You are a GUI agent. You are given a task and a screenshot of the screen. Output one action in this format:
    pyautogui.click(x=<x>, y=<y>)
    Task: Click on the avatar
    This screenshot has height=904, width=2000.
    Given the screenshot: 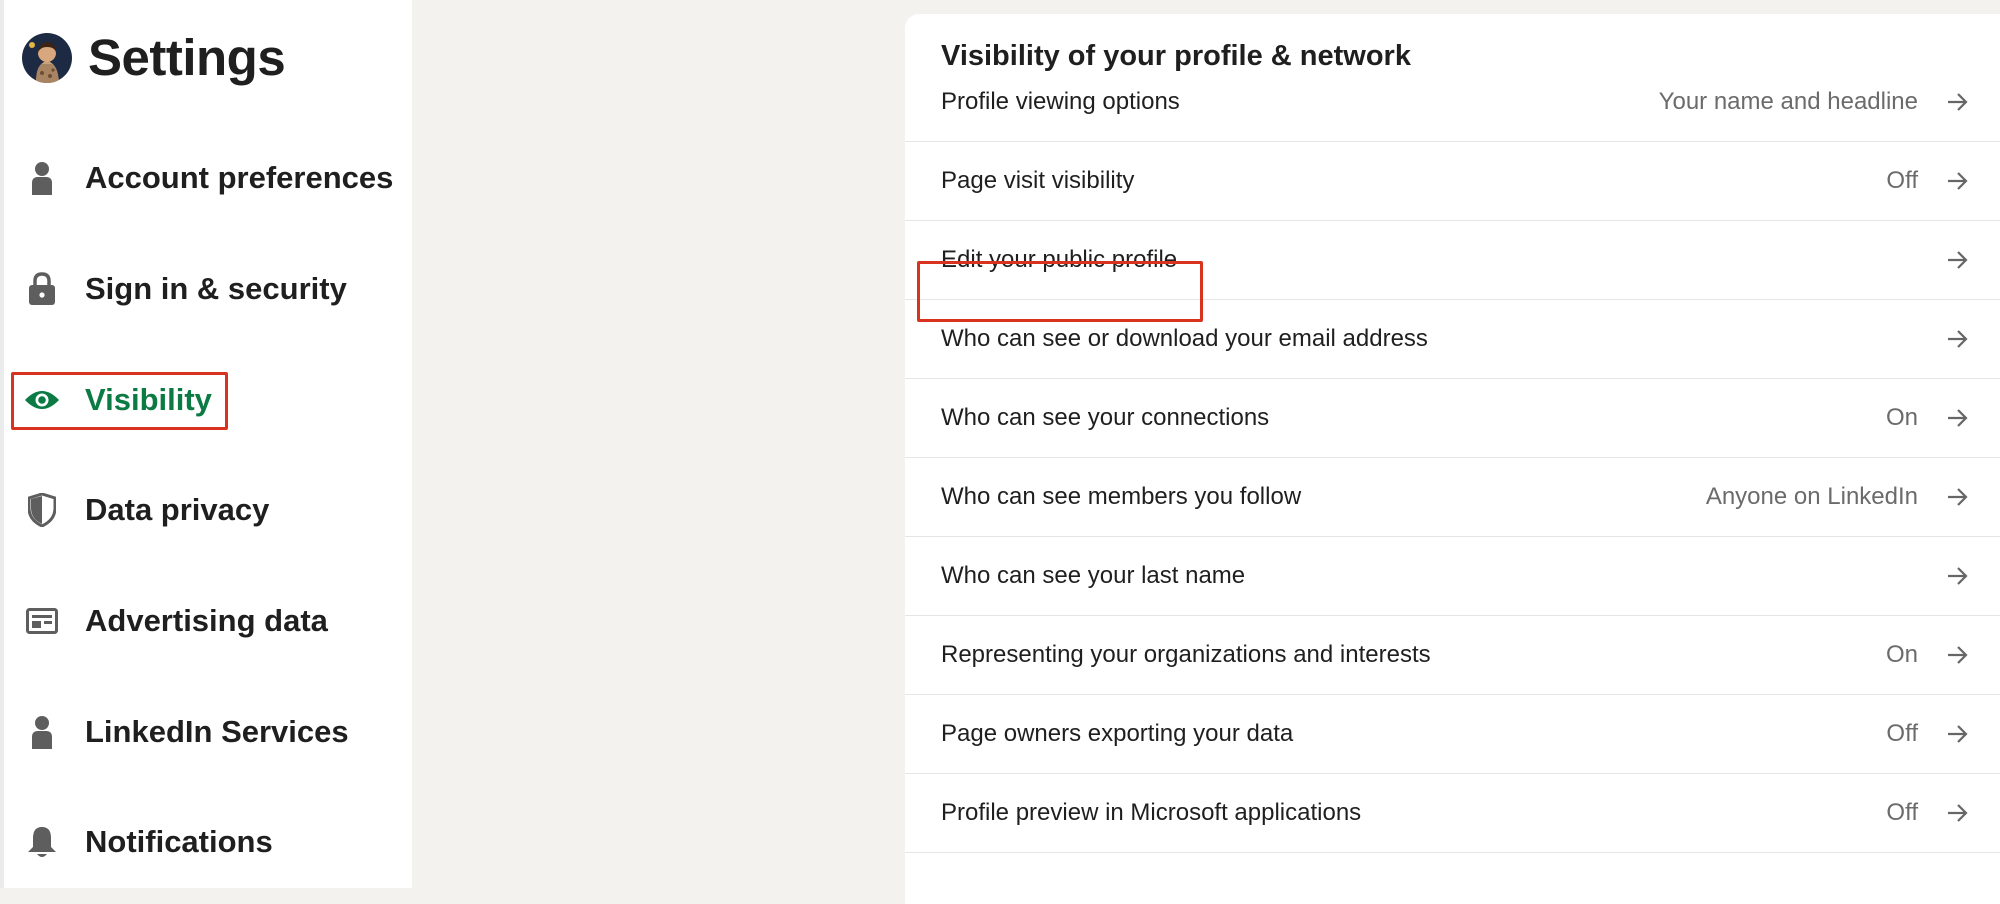 What is the action you would take?
    pyautogui.click(x=47, y=57)
    